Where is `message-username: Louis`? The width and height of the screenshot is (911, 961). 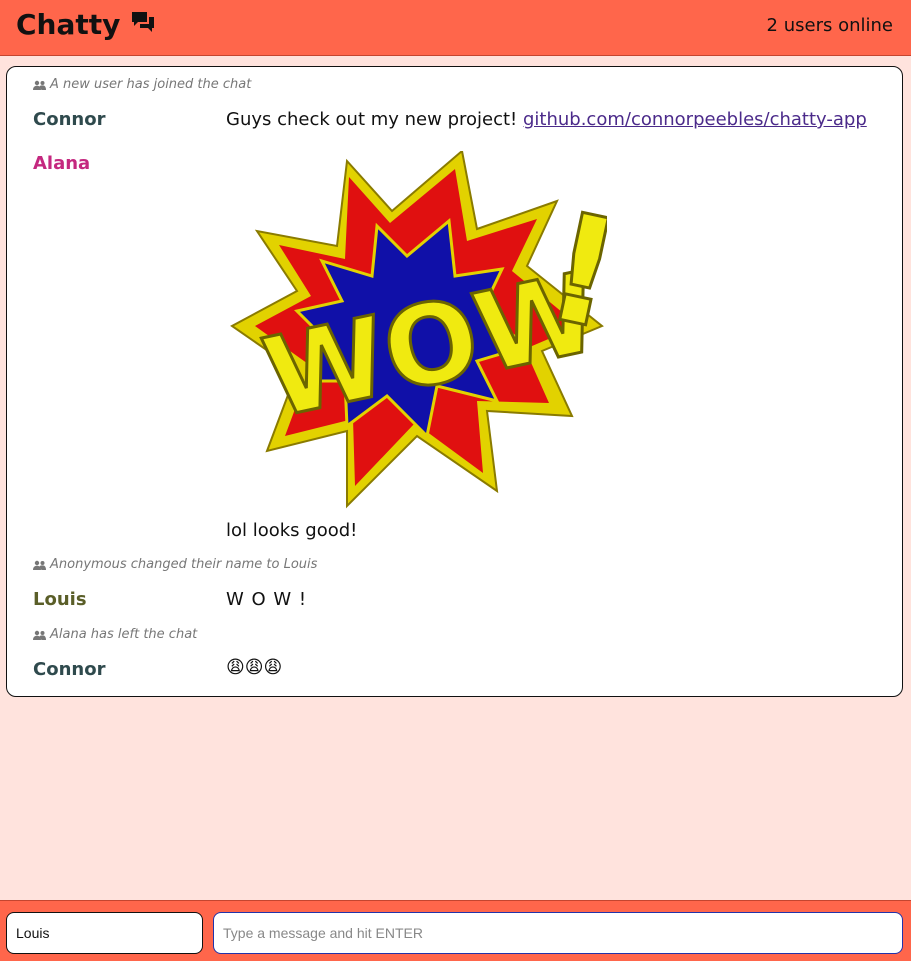
message-username: Louis is located at coordinates (60, 599).